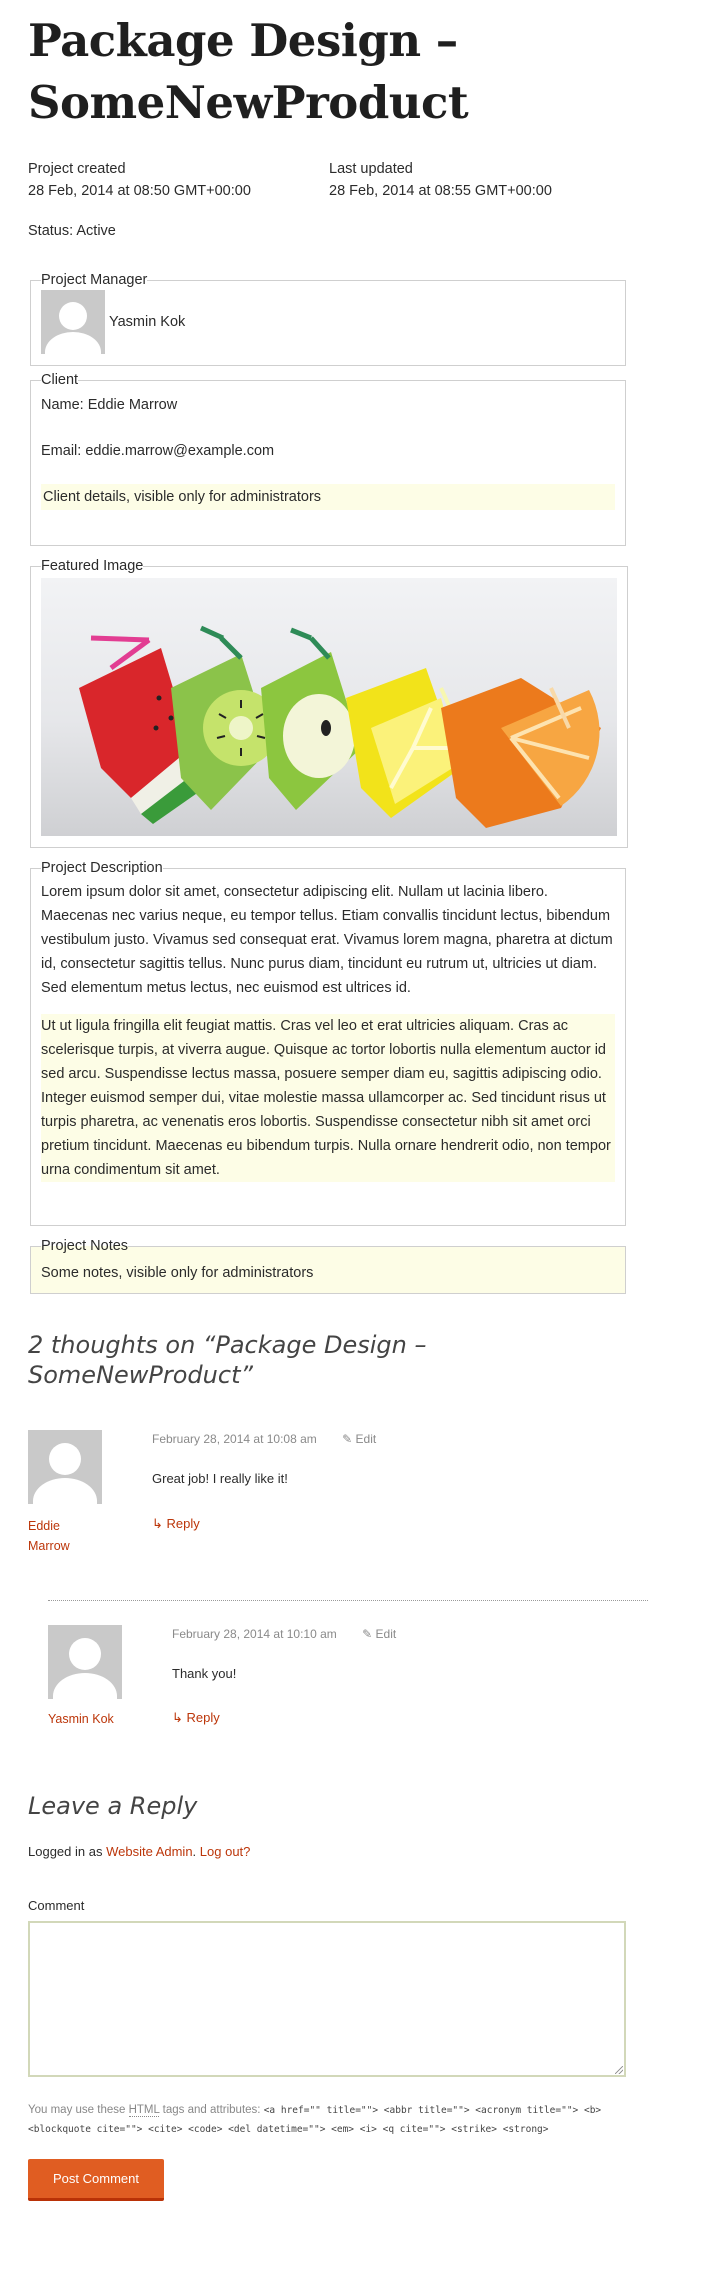 This screenshot has height=2282, width=716. What do you see at coordinates (149, 1851) in the screenshot?
I see `profile-link: Website Admin` at bounding box center [149, 1851].